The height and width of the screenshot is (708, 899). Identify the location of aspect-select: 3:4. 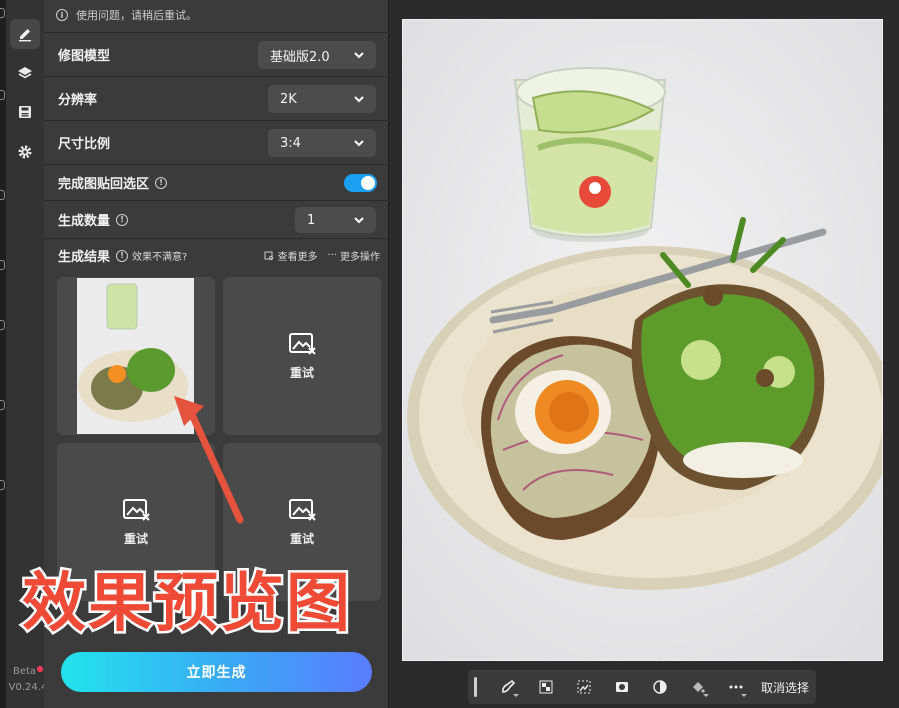
(322, 143).